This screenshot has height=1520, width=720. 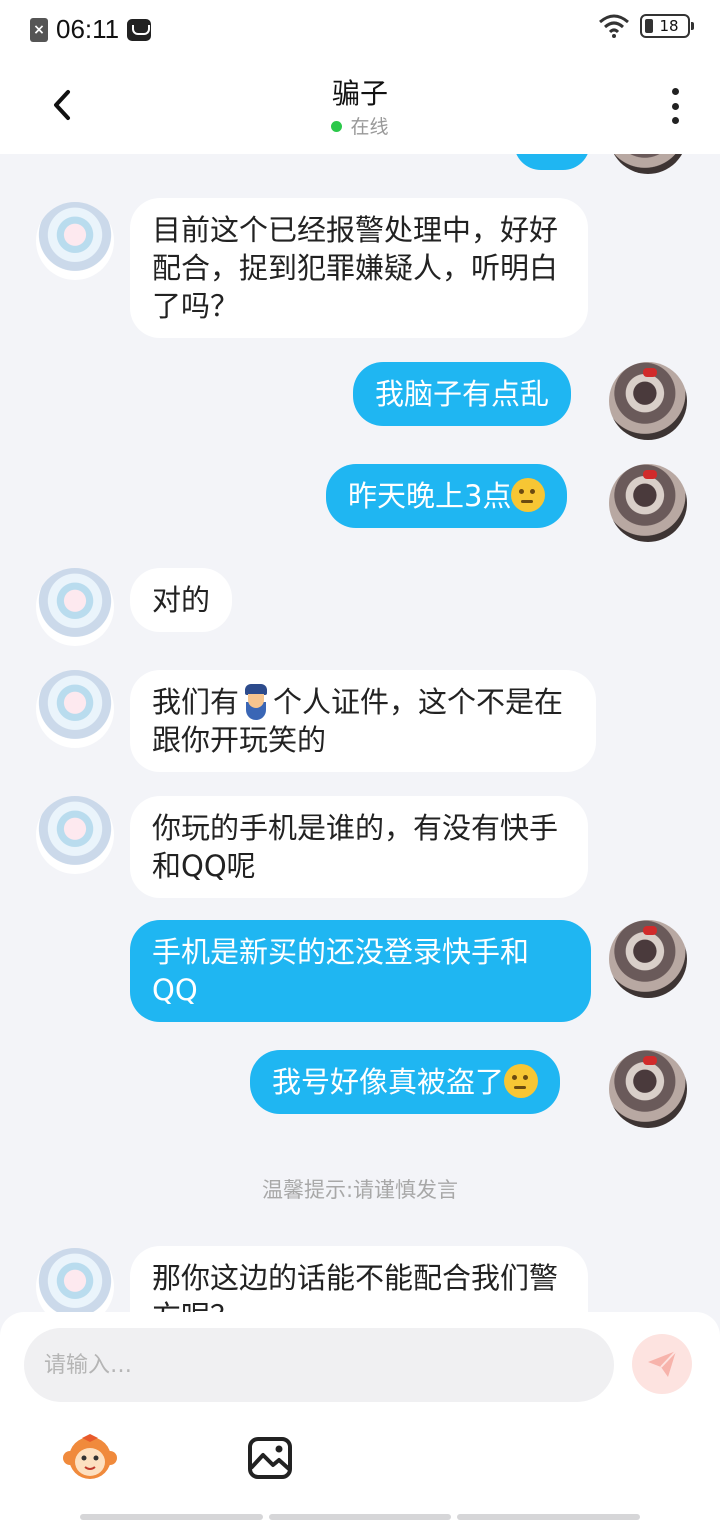 I want to click on gesture-bar, so click(x=360, y=1517).